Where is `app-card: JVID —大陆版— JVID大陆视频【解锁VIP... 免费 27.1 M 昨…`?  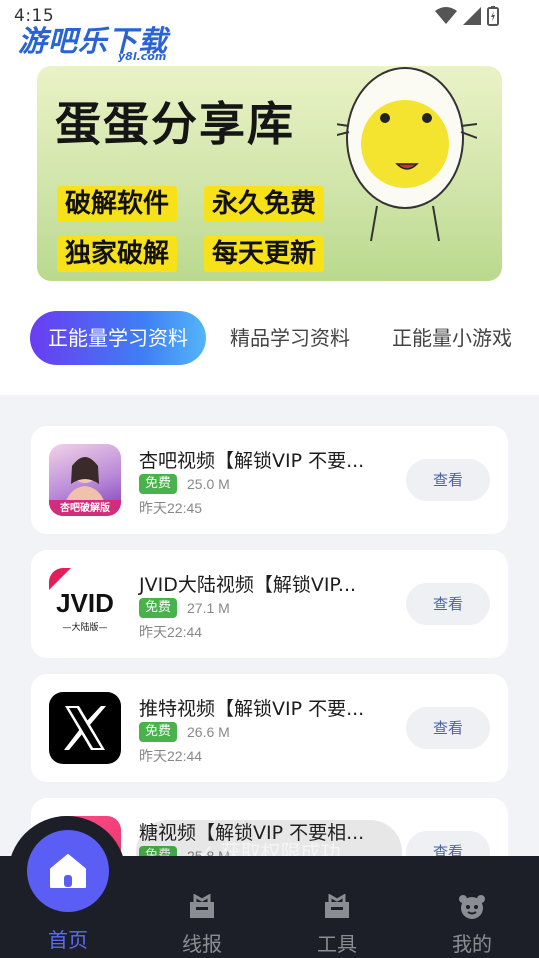 app-card: JVID —大陆版— JVID大陆视频【解锁VIP... 免费 27.1 M 昨… is located at coordinates (269, 604).